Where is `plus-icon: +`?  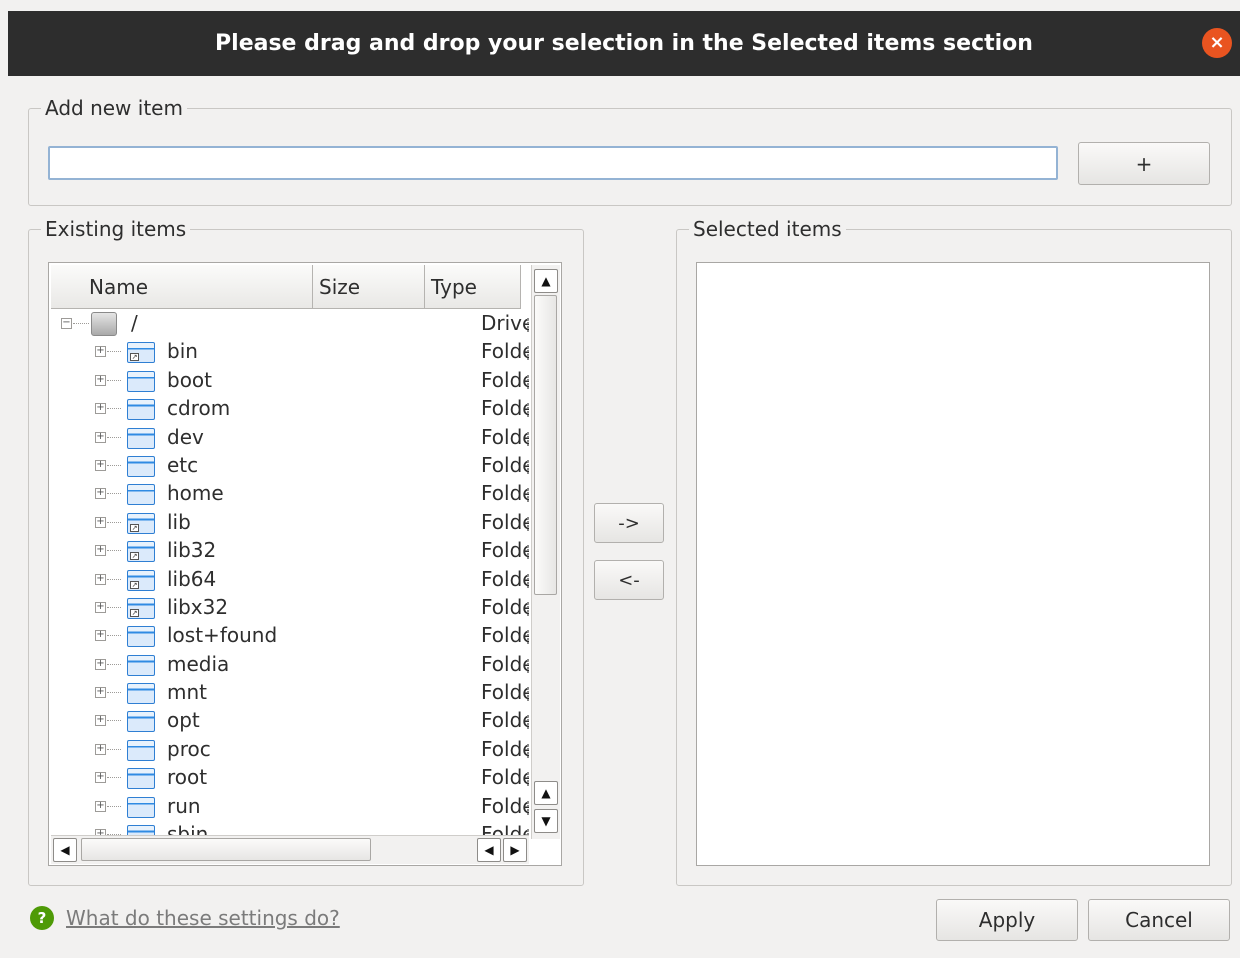 plus-icon: + is located at coordinates (1144, 163).